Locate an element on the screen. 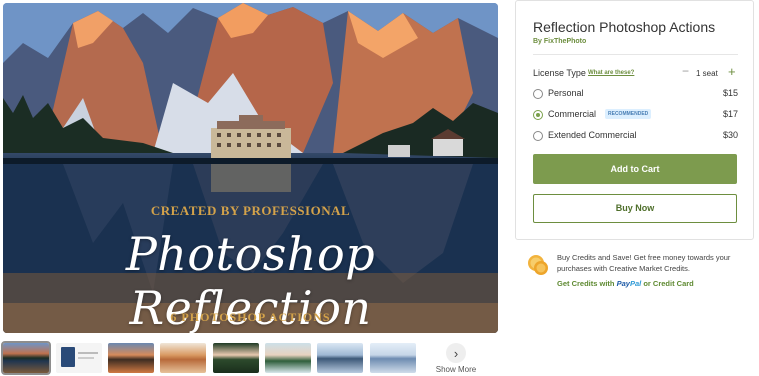 Image resolution: width=759 pixels, height=376 pixels. license-type-label: License Type is located at coordinates (559, 73).